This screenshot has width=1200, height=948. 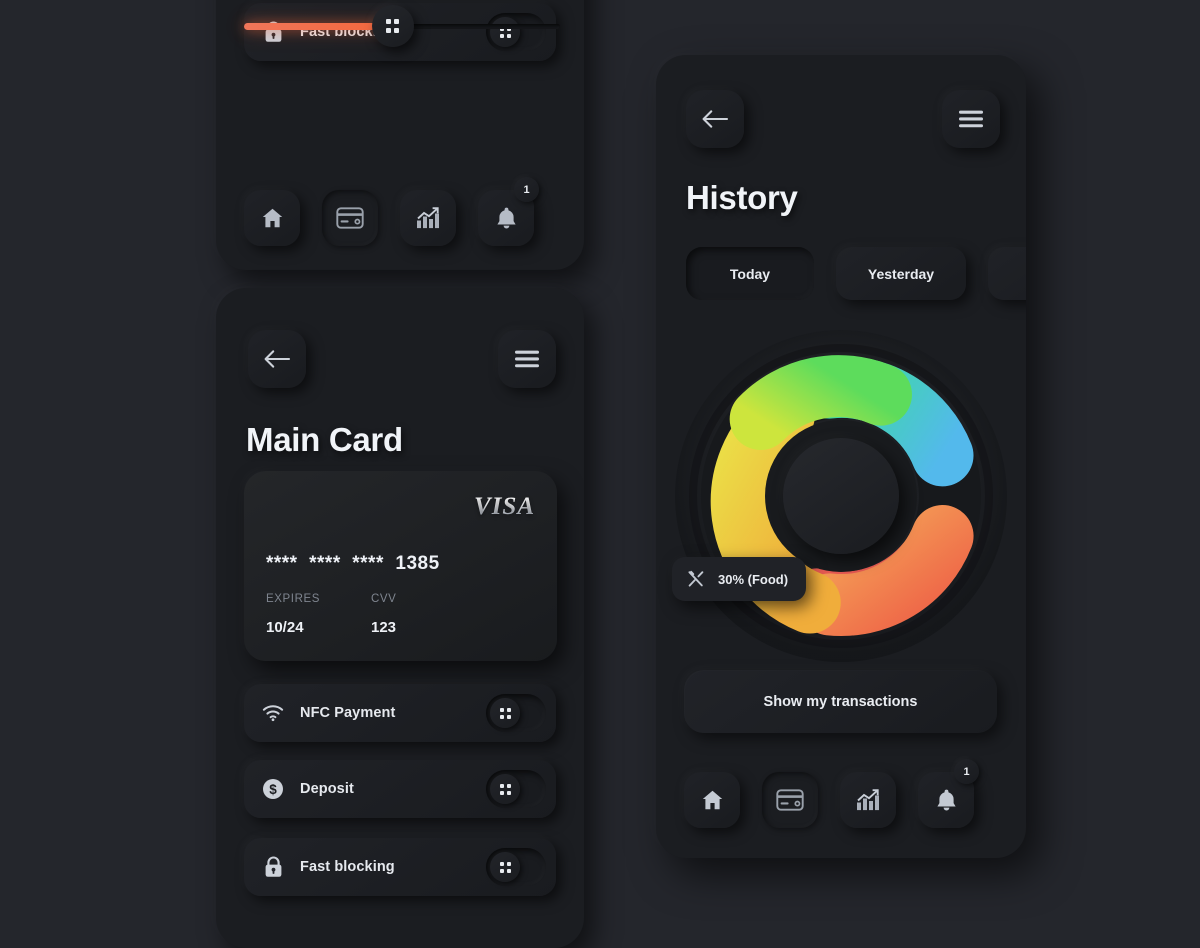 I want to click on slider-thumb, so click(x=392, y=26).